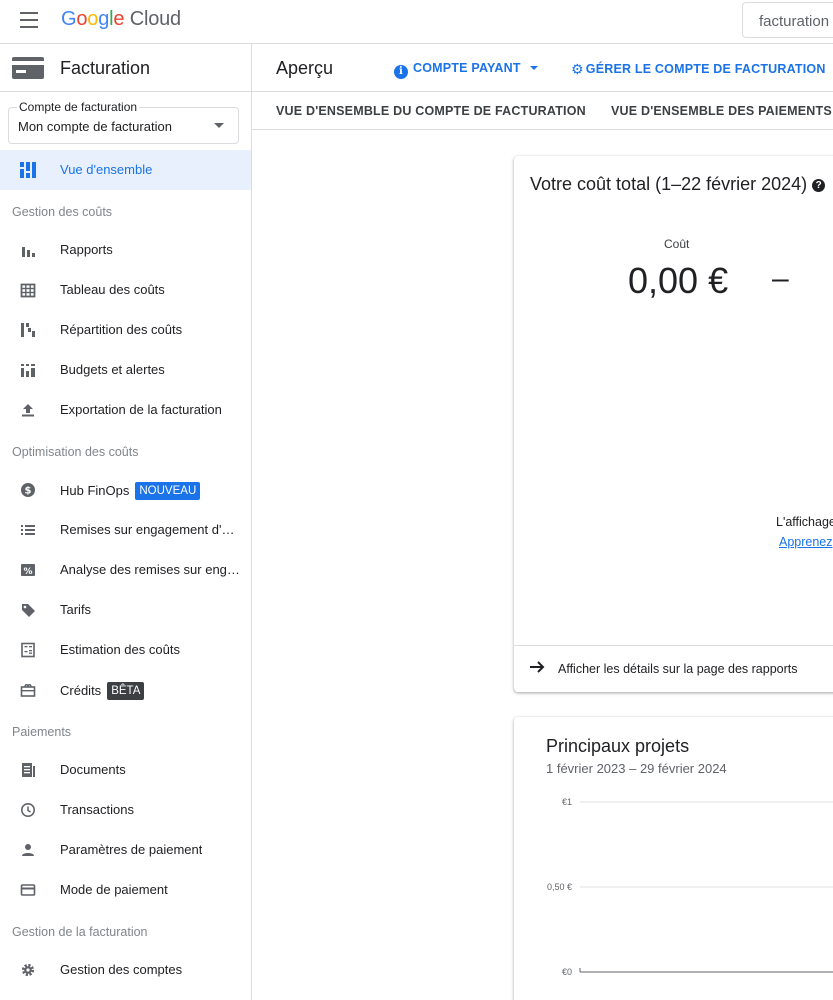 The width and height of the screenshot is (833, 1000). Describe the element at coordinates (80, 932) in the screenshot. I see `section-header-billing-management: Gestion de la facturation` at that location.